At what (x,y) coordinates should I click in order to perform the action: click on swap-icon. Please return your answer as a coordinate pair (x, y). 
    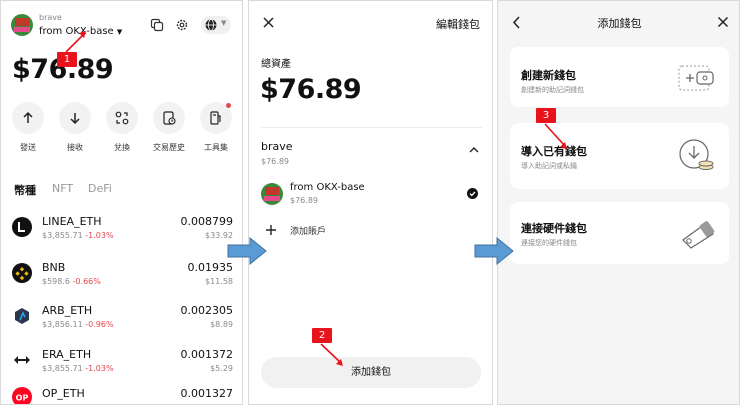
    Looking at the image, I should click on (122, 118).